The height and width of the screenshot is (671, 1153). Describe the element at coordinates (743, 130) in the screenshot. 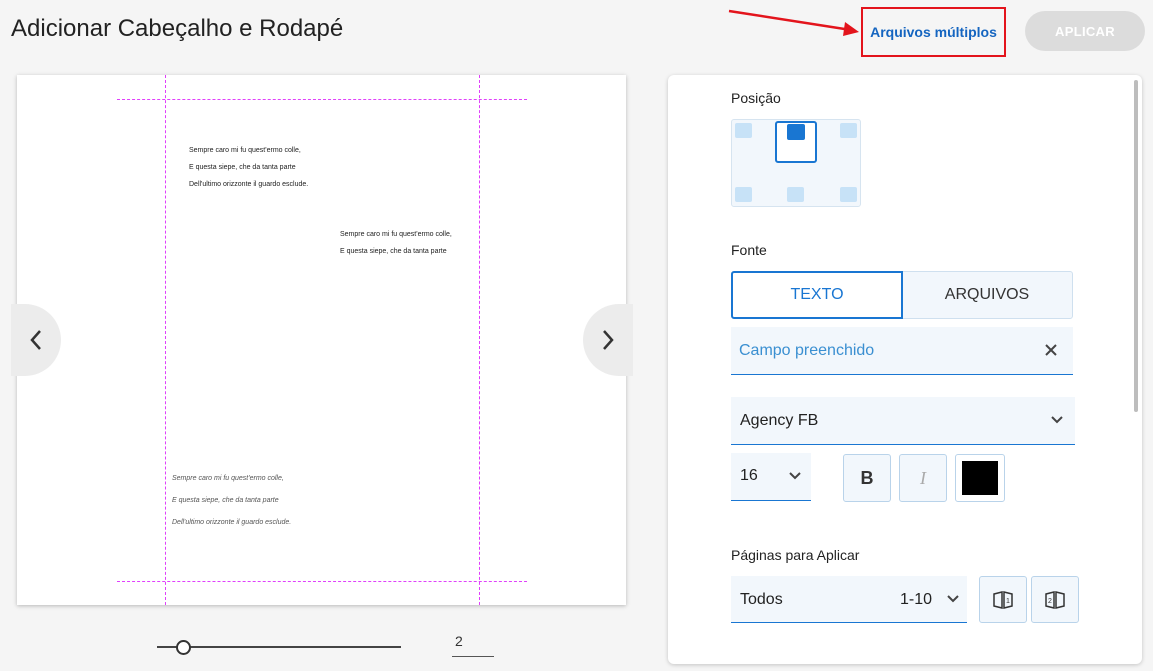

I see `position-top-left` at that location.